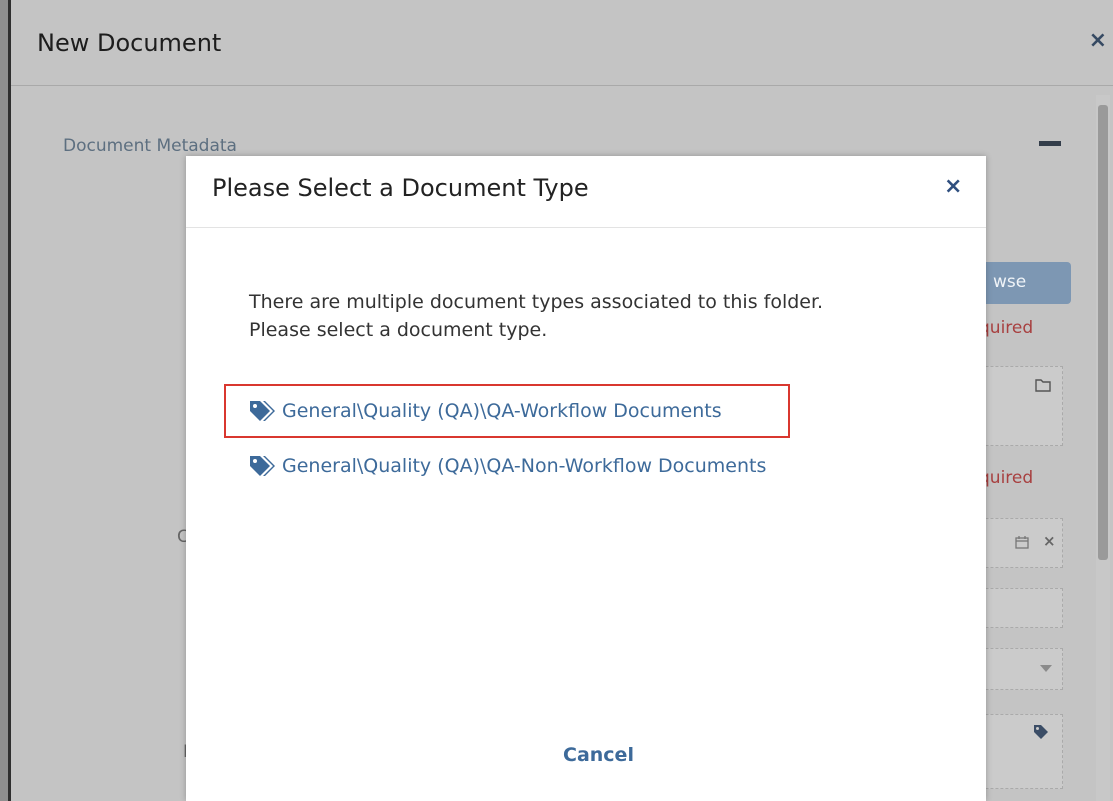  Describe the element at coordinates (562, 43) in the screenshot. I see `window-header: New Document ×` at that location.